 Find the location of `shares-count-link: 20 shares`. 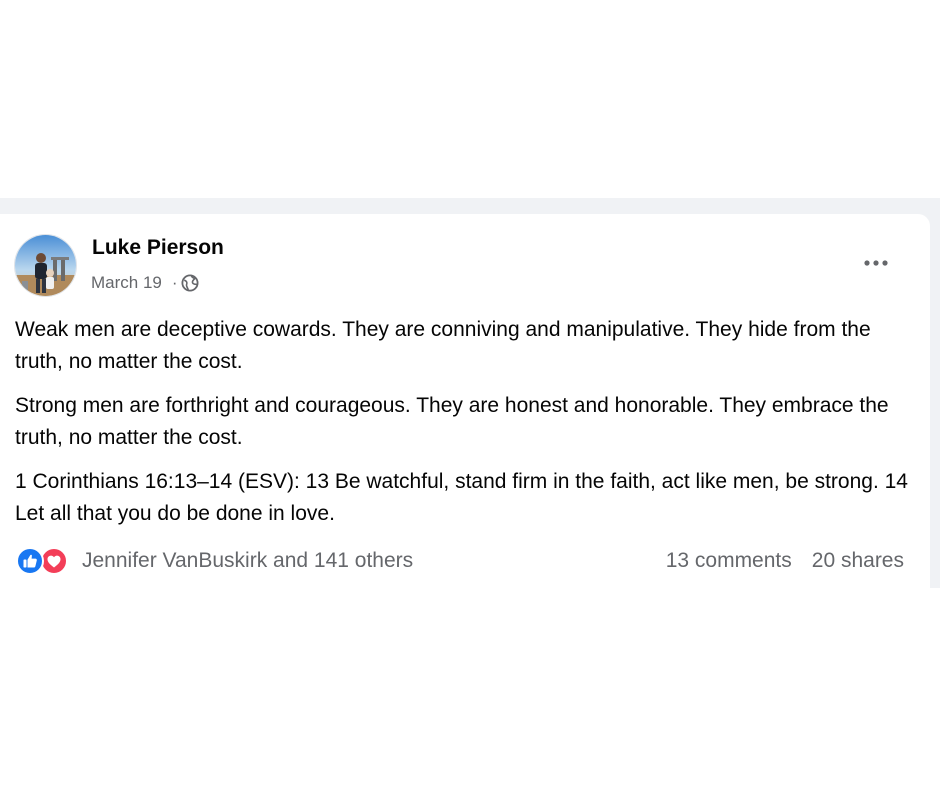

shares-count-link: 20 shares is located at coordinates (858, 561).